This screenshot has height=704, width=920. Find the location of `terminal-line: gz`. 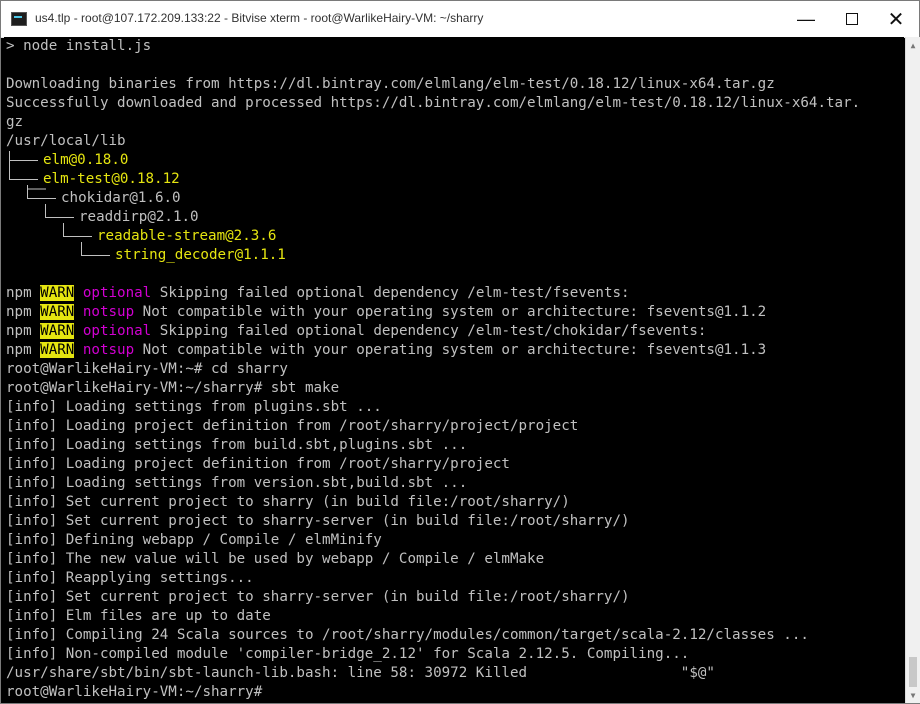

terminal-line: gz is located at coordinates (15, 122).